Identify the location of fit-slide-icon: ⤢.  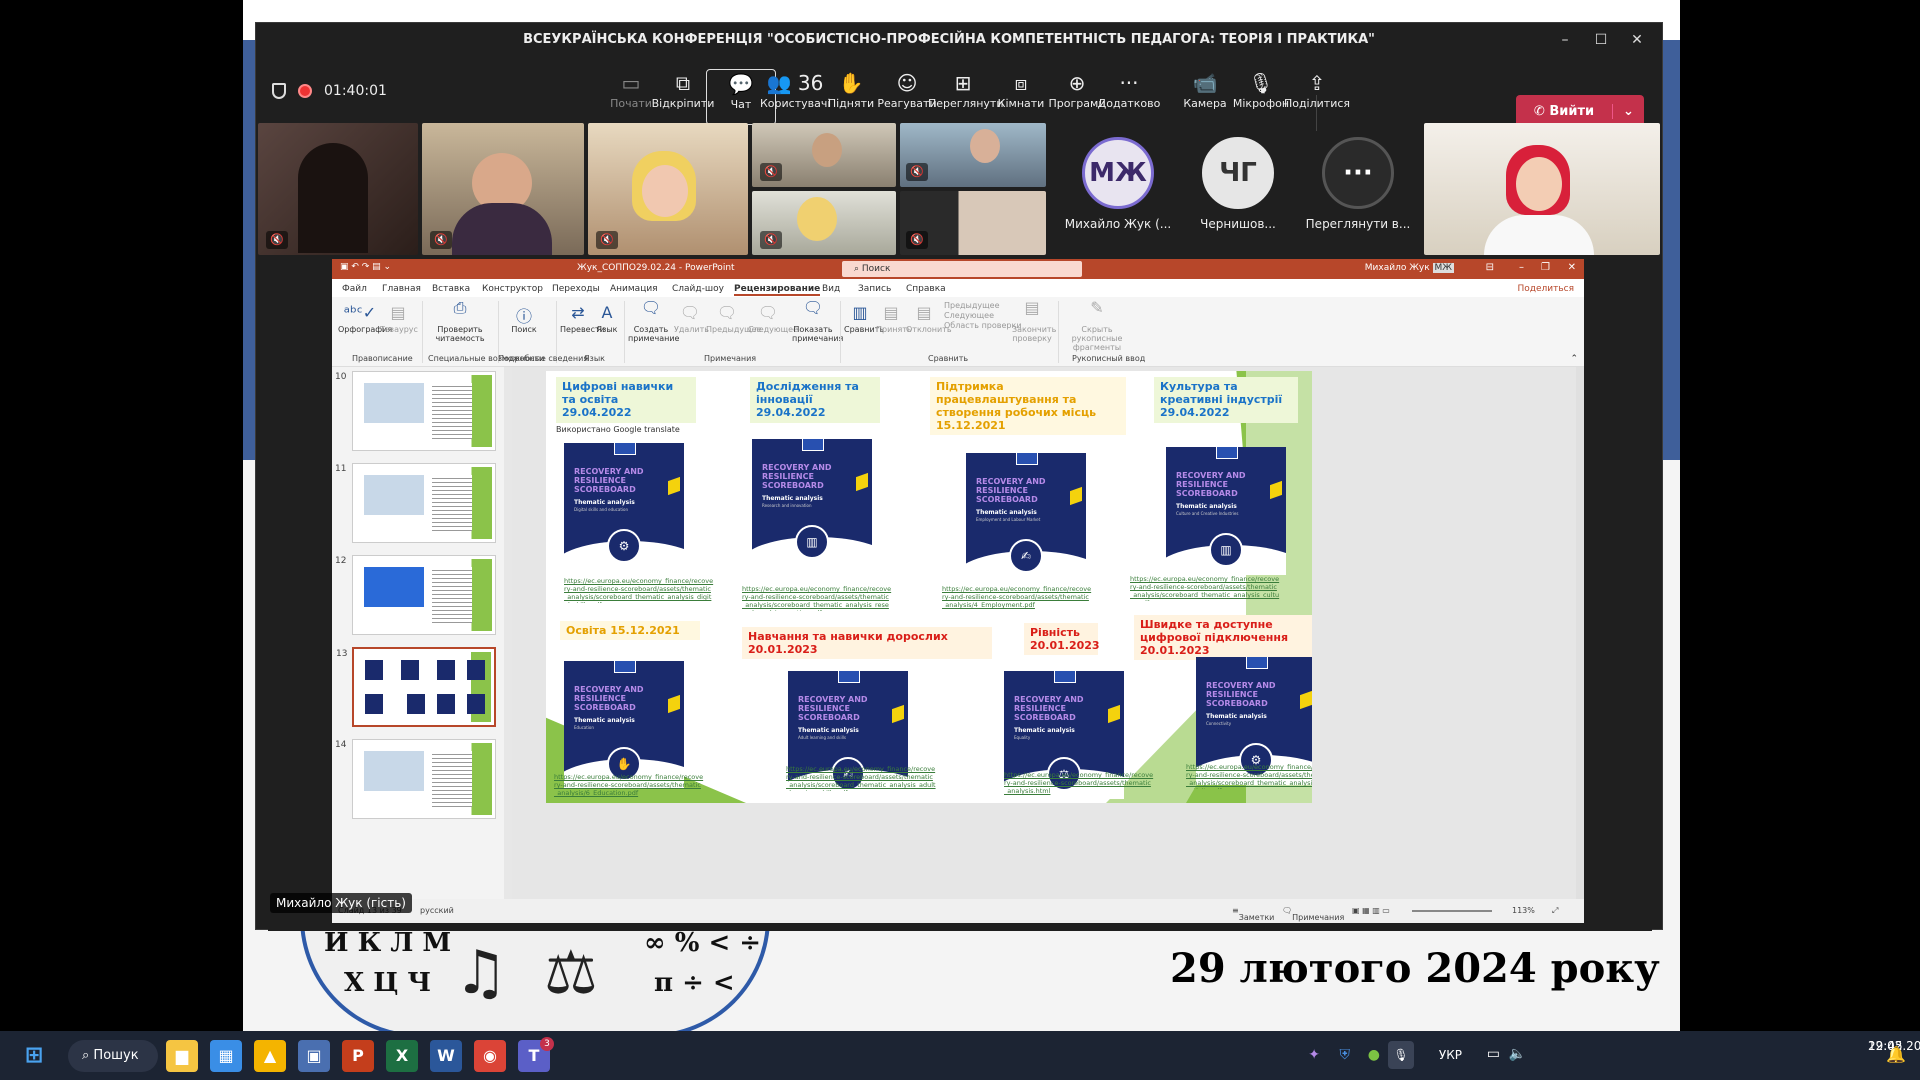
(1555, 911).